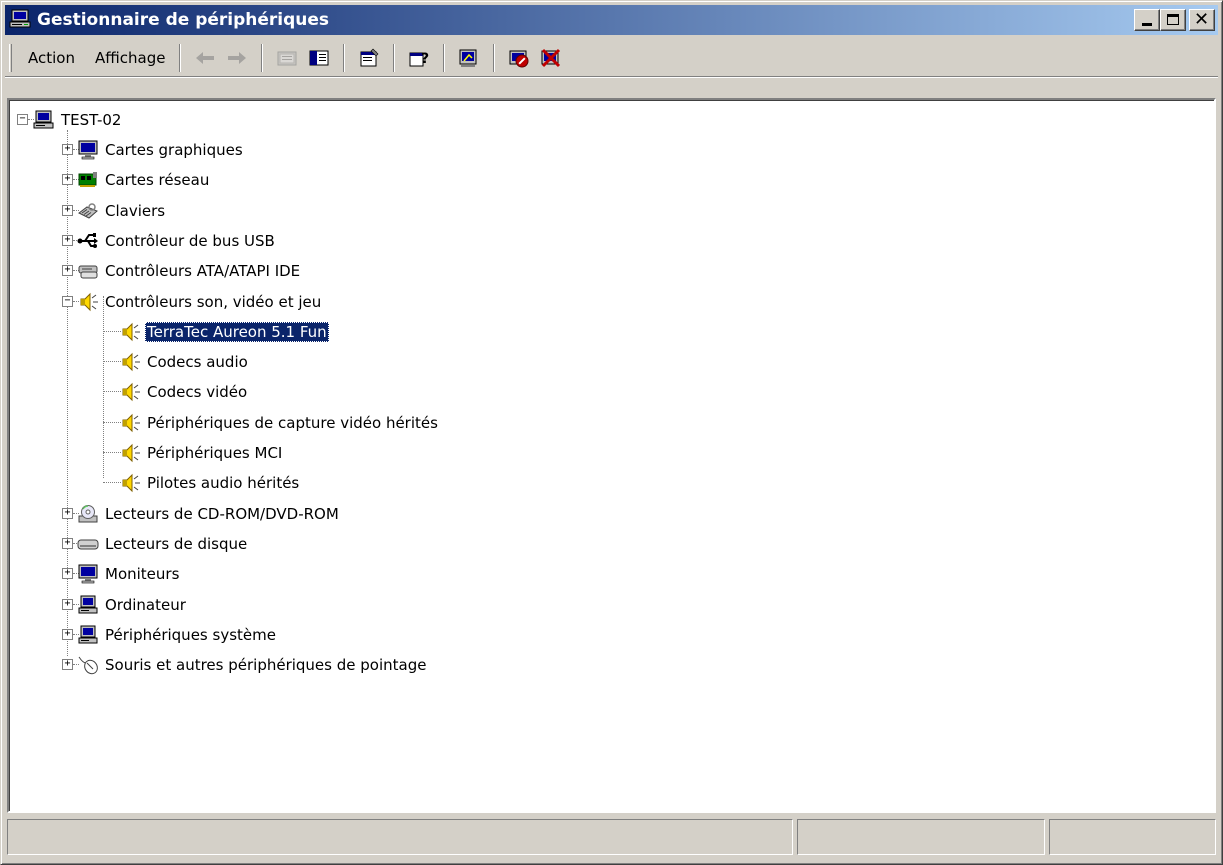  Describe the element at coordinates (205, 58) in the screenshot. I see `back-button` at that location.